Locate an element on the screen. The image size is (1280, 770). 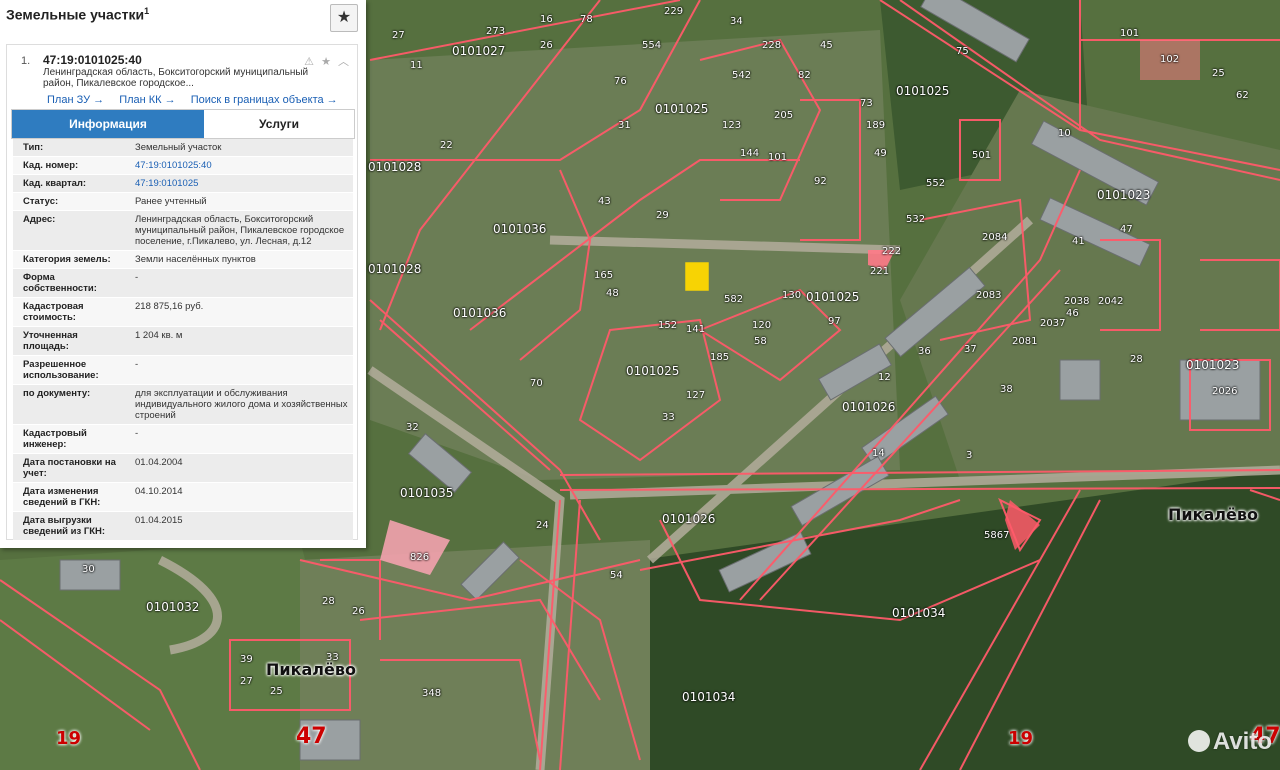
info-row-value: Земли населённых пунктов is located at coordinates (239, 259).